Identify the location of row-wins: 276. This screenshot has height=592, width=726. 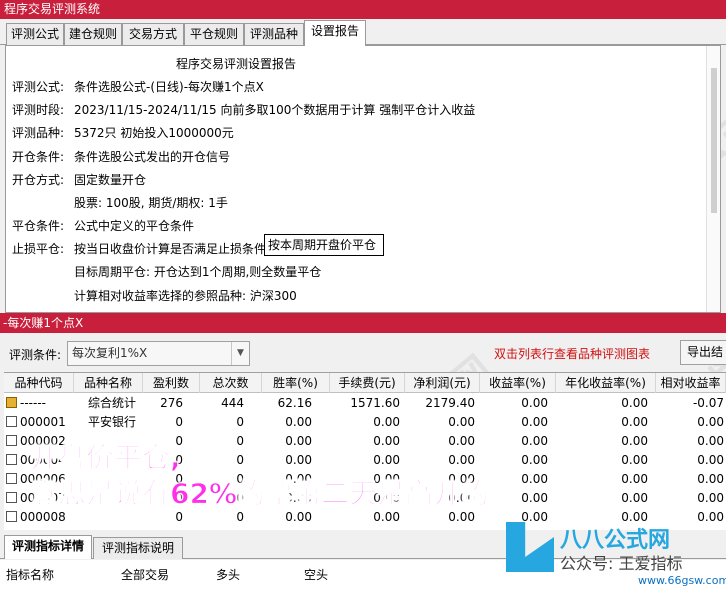
(171, 403).